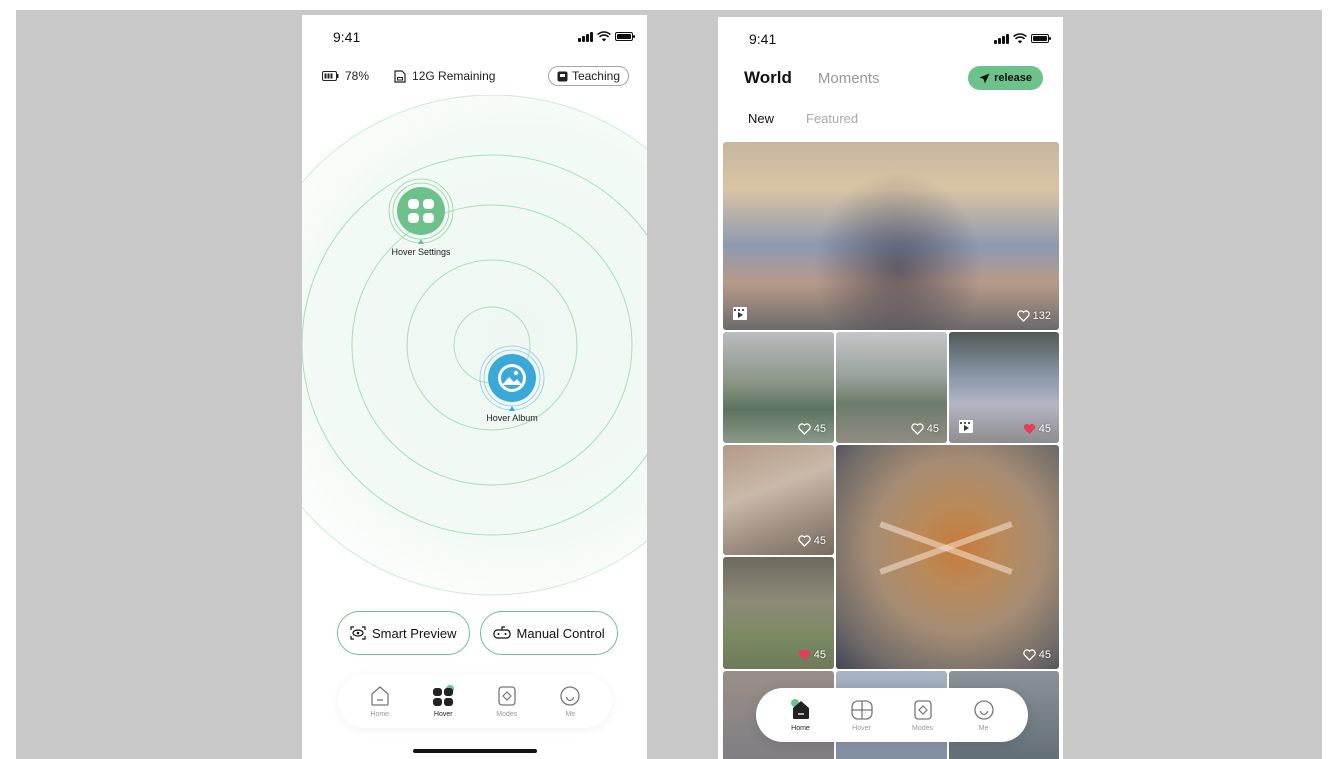  I want to click on hover-album-node, so click(512, 378).